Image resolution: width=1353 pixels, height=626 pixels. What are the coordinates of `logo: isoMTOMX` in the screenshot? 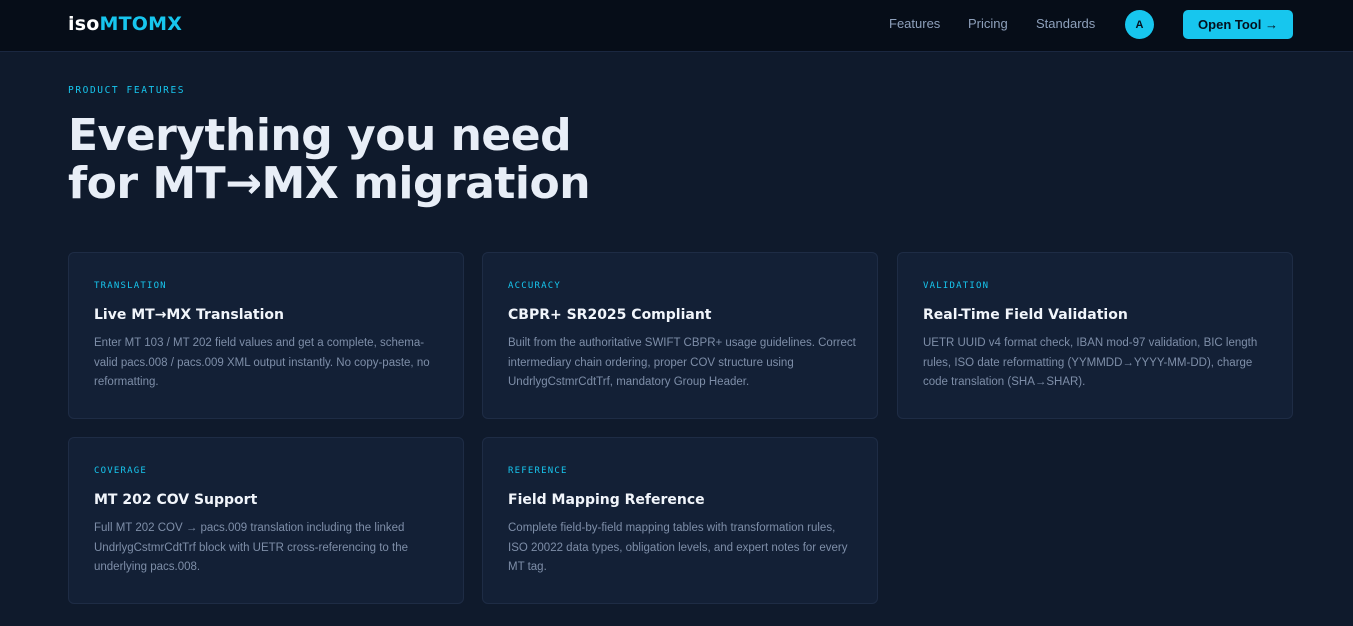 It's located at (125, 24).